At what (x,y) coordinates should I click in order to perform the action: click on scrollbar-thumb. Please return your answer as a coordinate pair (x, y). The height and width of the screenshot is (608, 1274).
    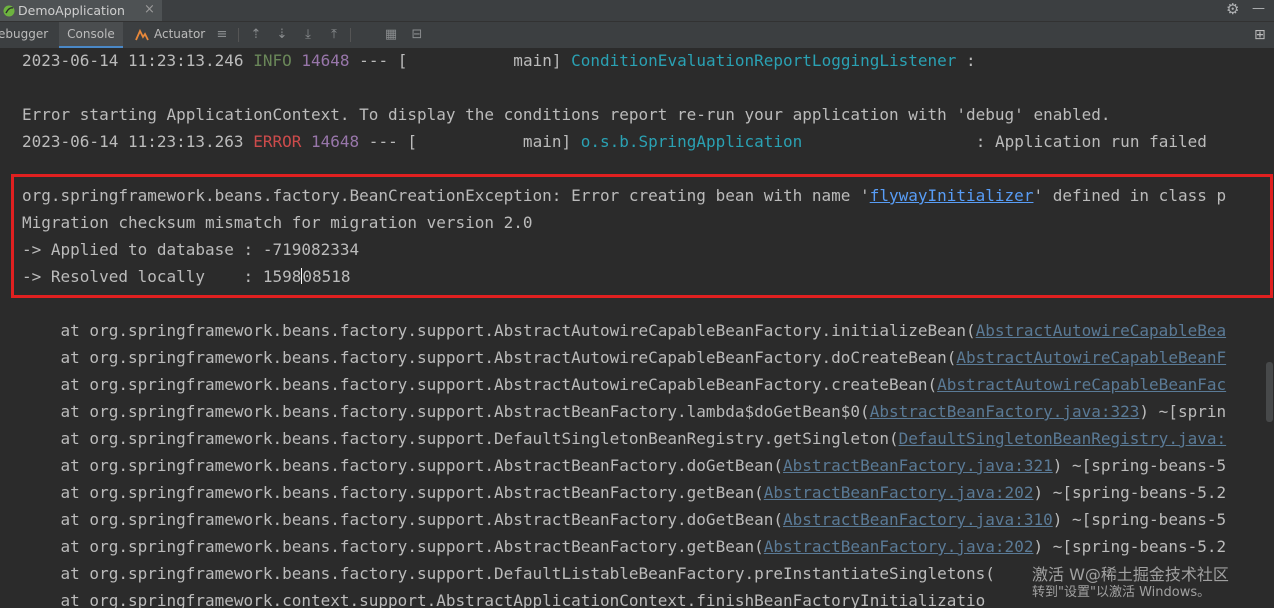
    Looking at the image, I should click on (1269, 392).